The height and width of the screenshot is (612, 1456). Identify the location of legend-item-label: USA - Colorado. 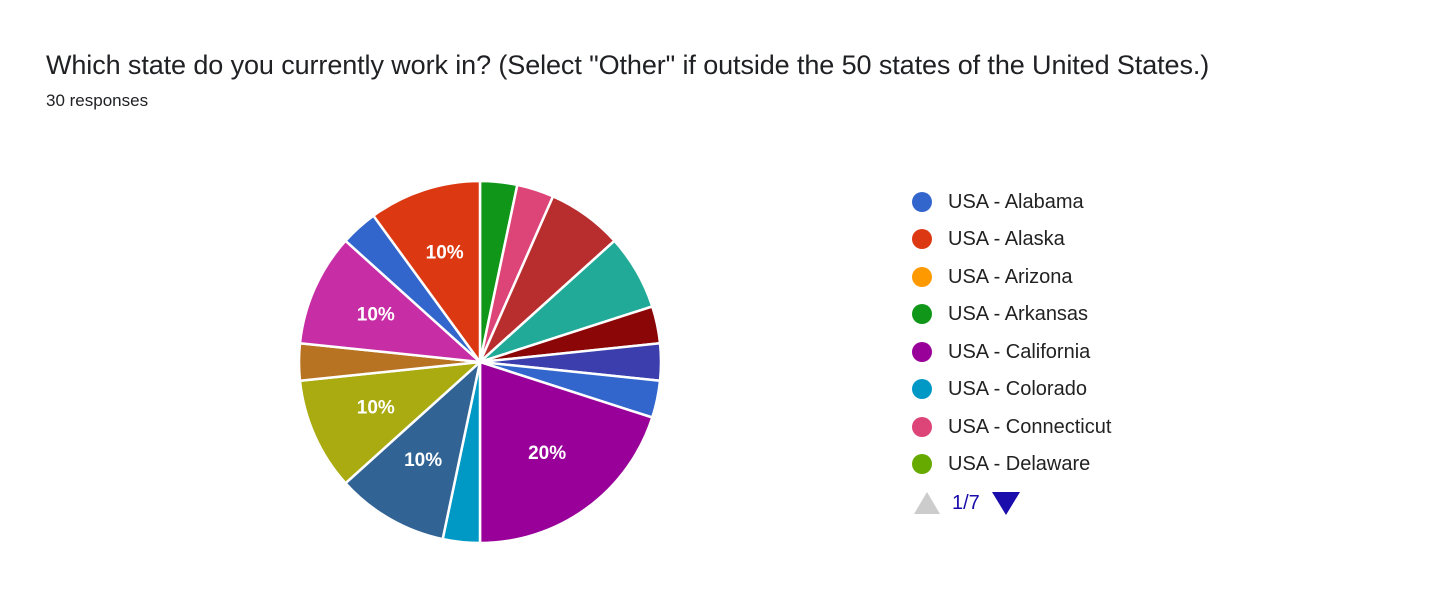
(1017, 389).